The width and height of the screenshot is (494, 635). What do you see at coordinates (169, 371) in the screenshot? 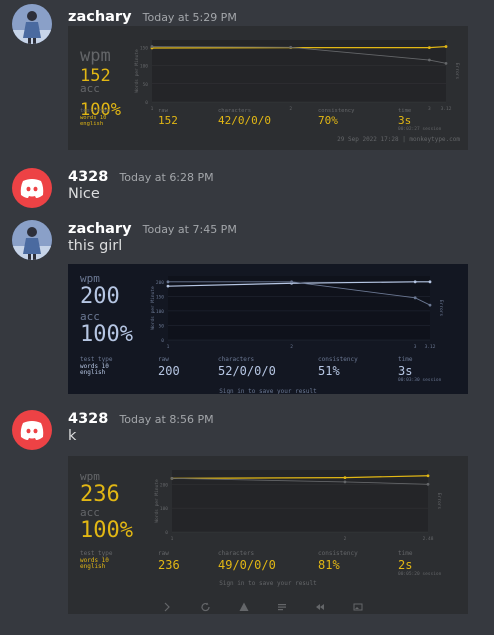
I see `raw-value: 200` at bounding box center [169, 371].